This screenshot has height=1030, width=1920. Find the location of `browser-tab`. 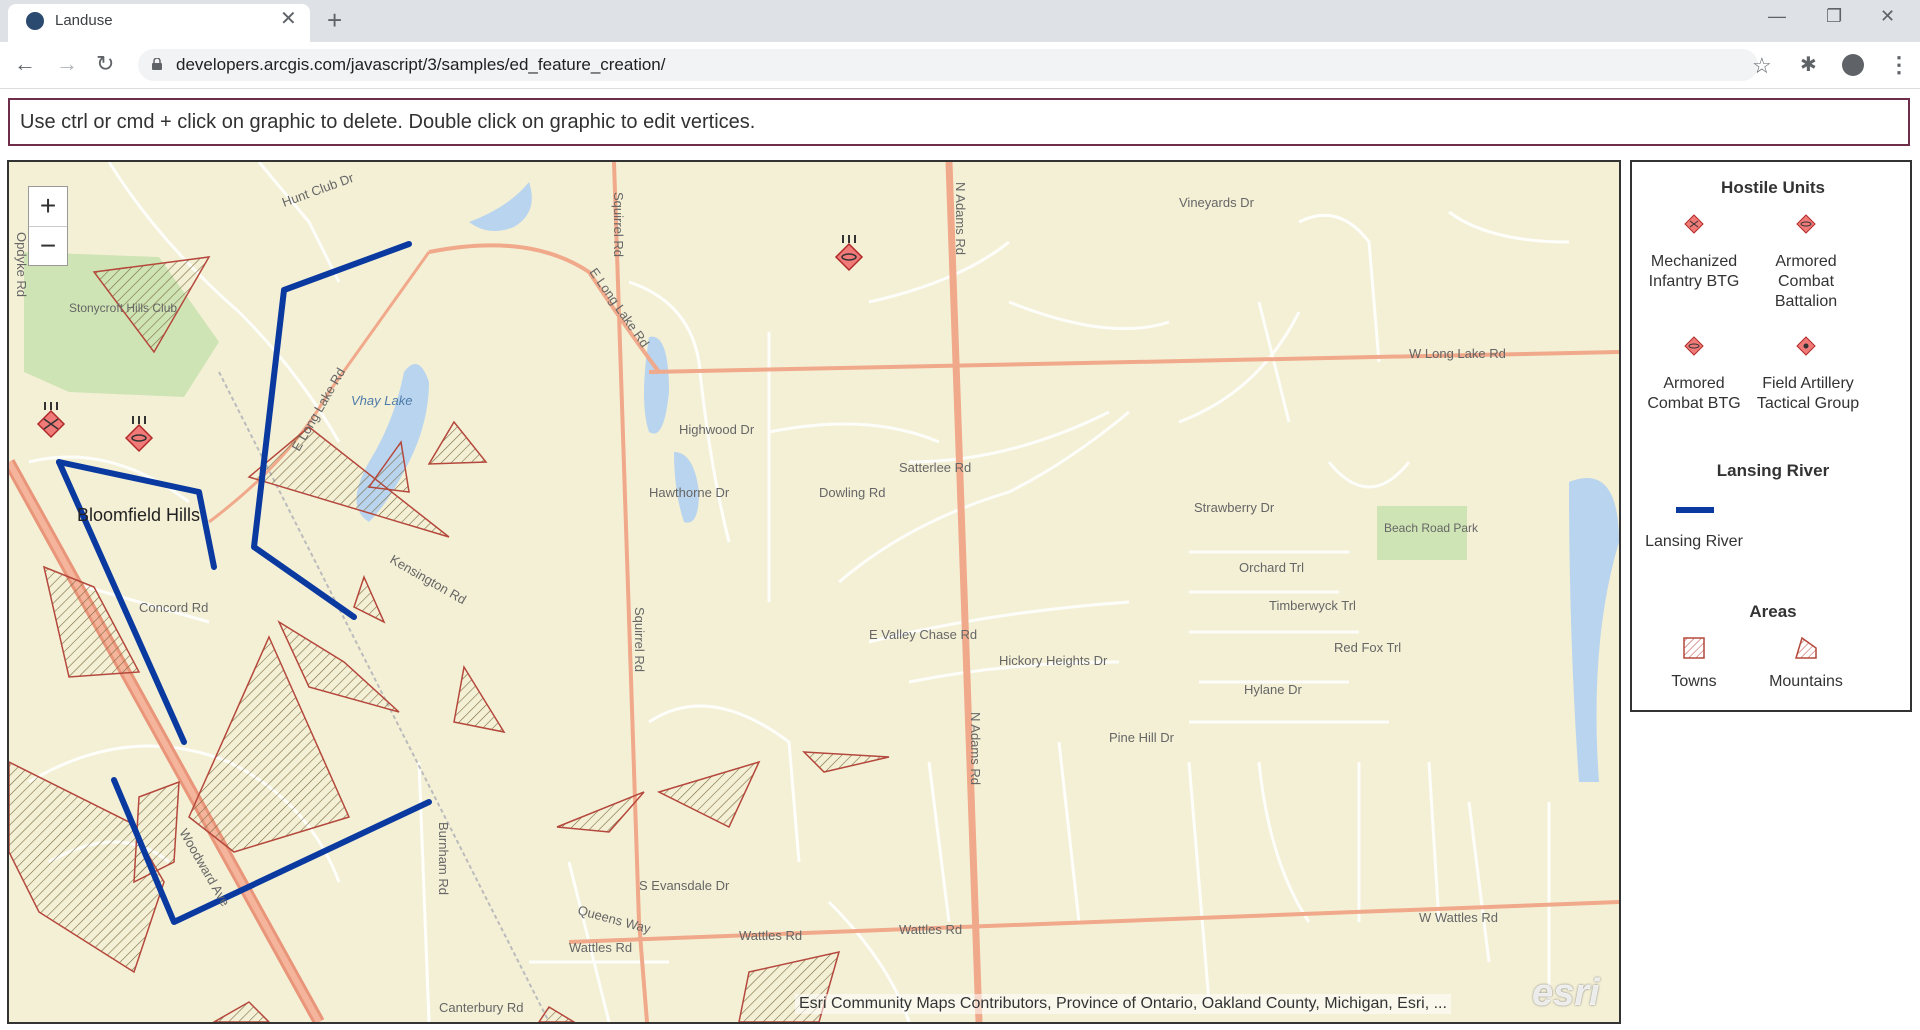

browser-tab is located at coordinates (159, 23).